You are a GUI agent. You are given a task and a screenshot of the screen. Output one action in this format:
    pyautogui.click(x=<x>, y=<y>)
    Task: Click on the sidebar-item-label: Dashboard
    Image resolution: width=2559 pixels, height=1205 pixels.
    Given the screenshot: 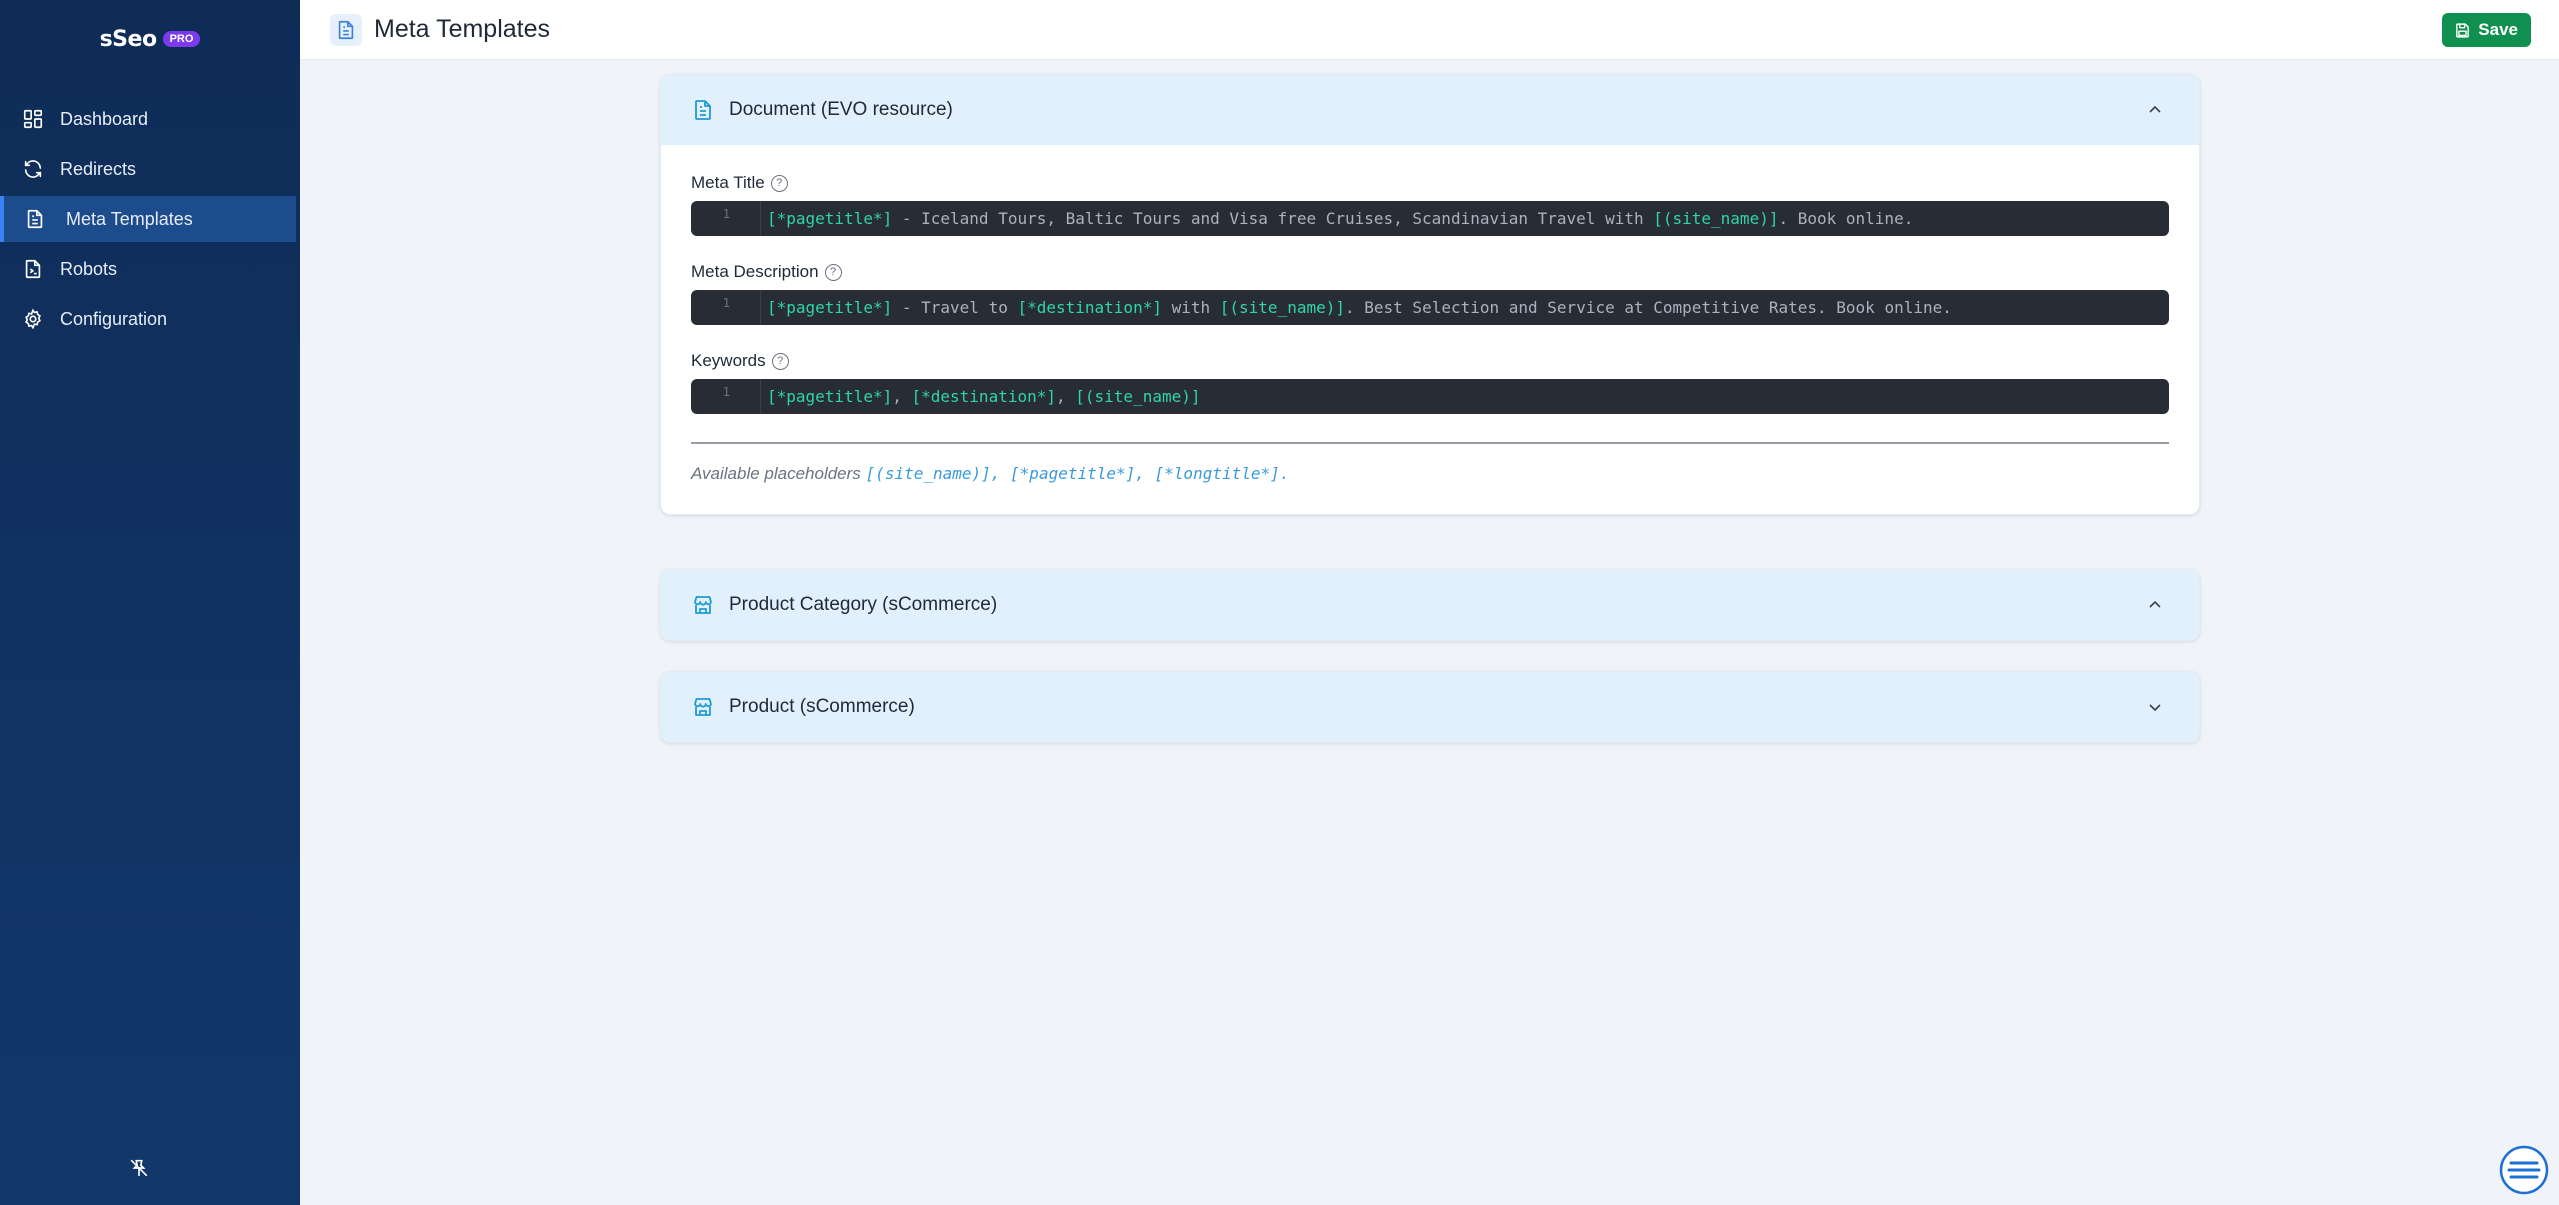 What is the action you would take?
    pyautogui.click(x=104, y=118)
    